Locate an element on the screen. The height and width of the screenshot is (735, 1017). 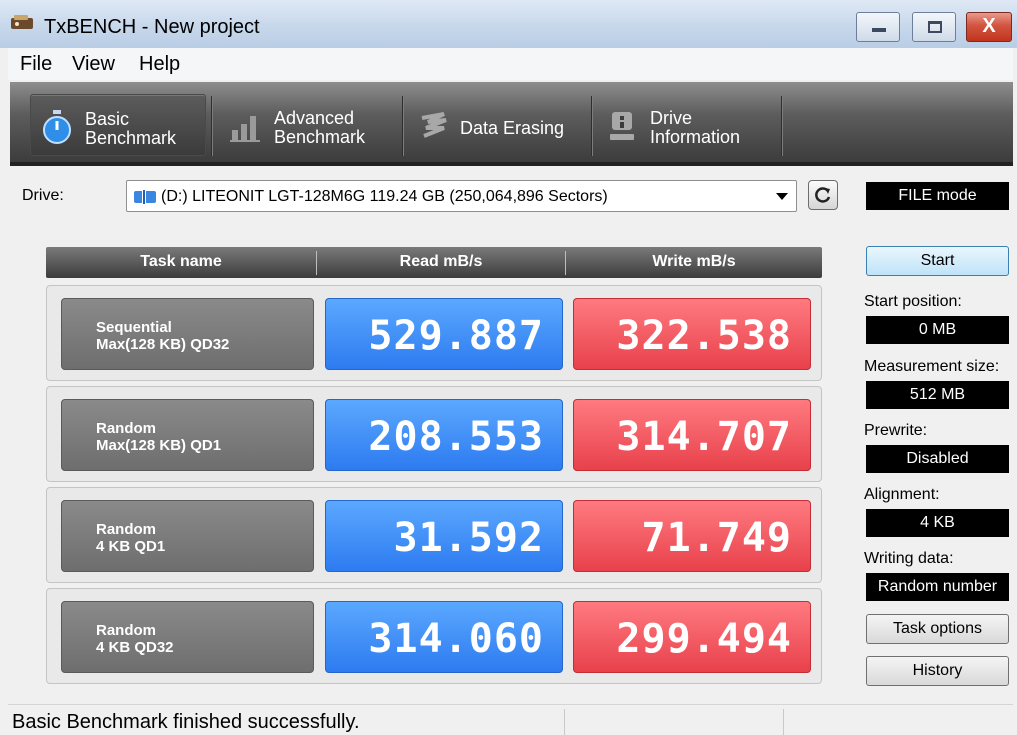
minimize-button is located at coordinates (878, 27).